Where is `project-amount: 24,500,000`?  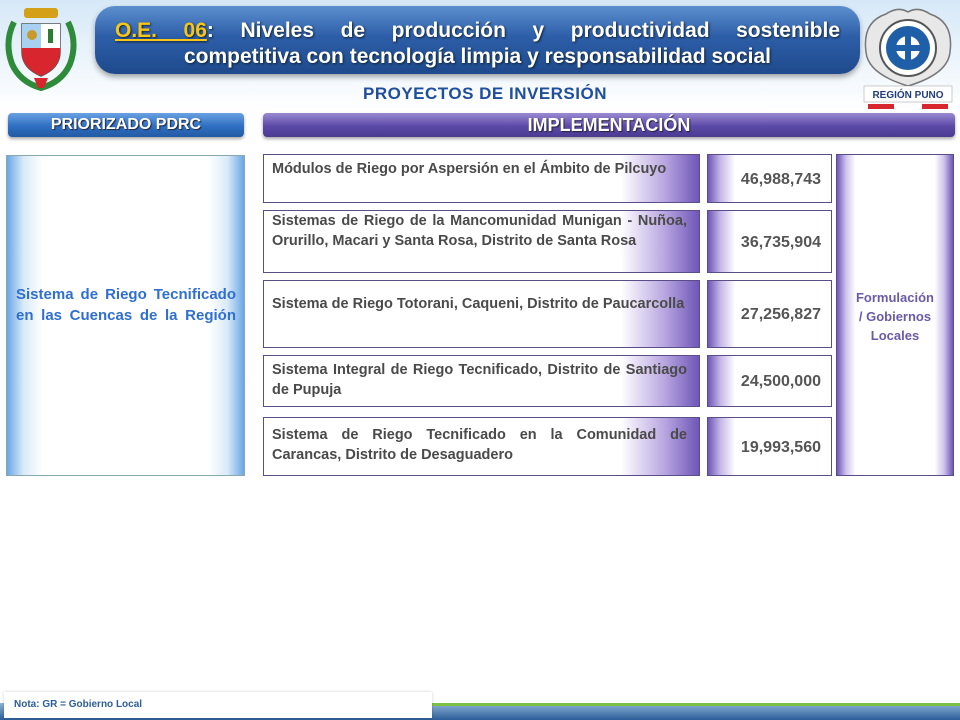
project-amount: 24,500,000 is located at coordinates (769, 381).